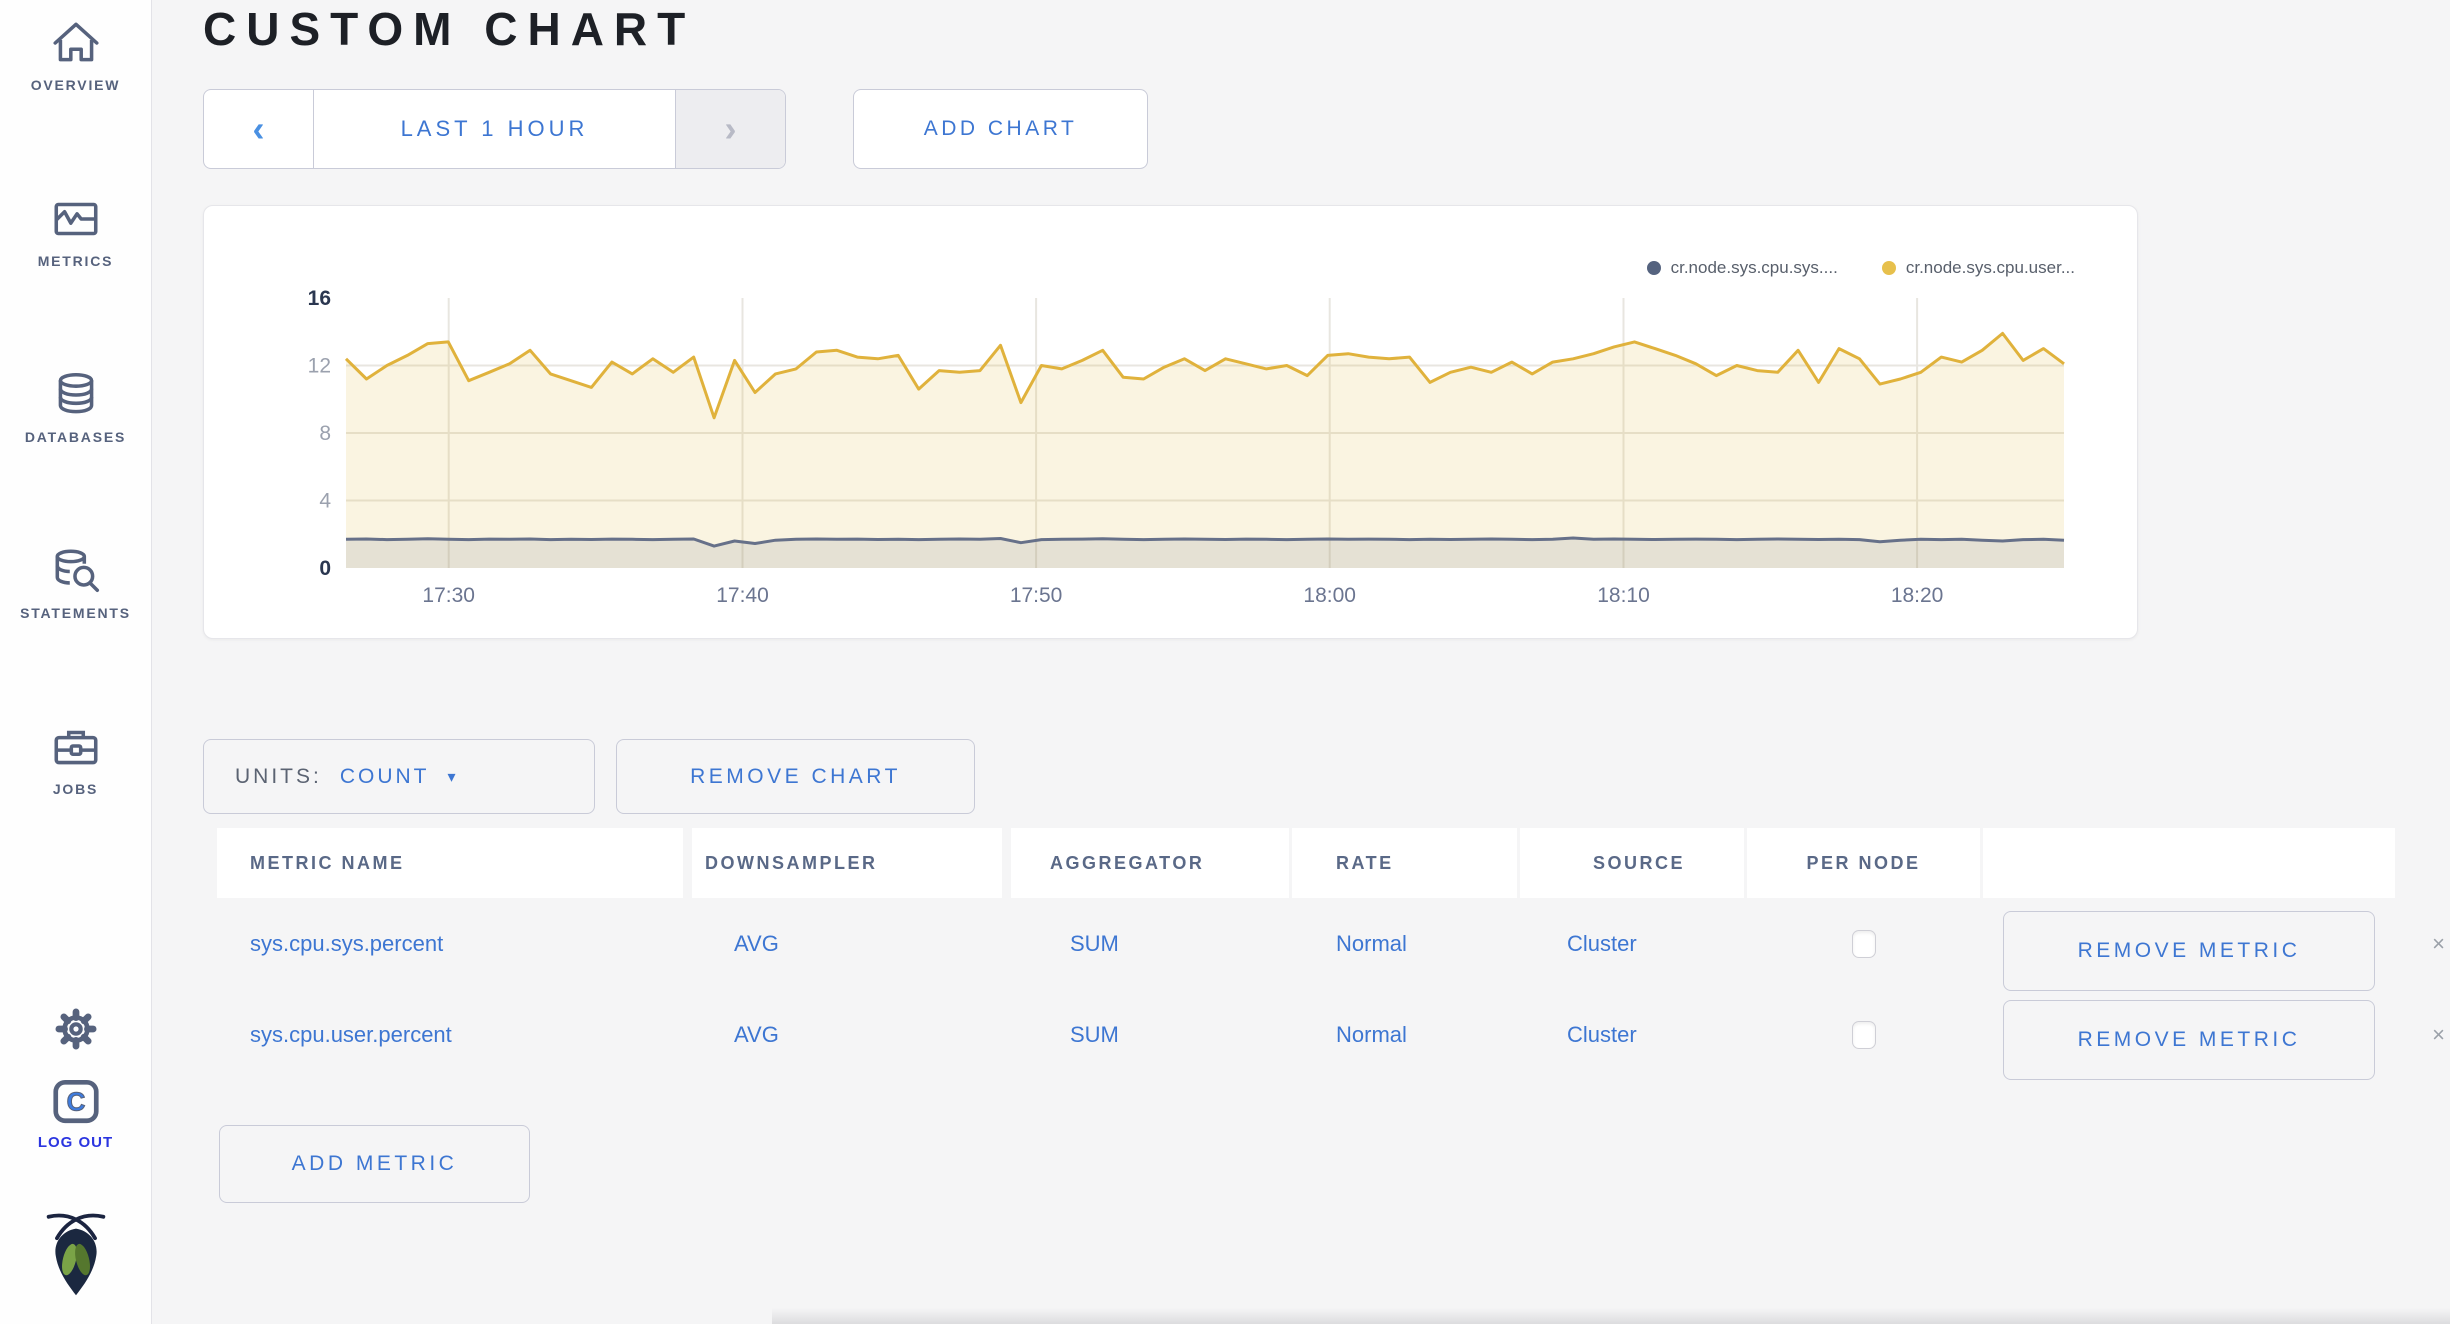 The height and width of the screenshot is (1324, 2450). I want to click on svg-text: 18:10, so click(1623, 595).